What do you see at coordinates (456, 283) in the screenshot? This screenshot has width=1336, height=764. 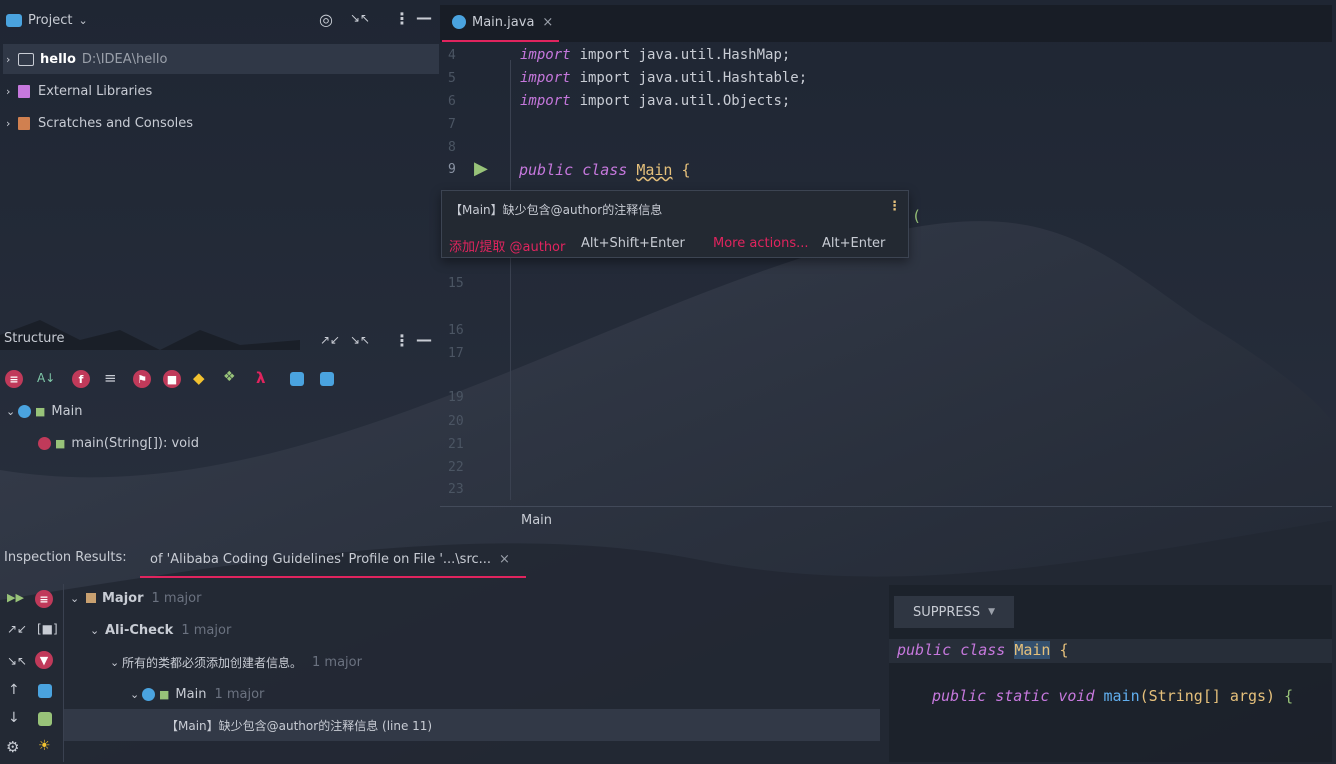 I see `line-number: 15` at bounding box center [456, 283].